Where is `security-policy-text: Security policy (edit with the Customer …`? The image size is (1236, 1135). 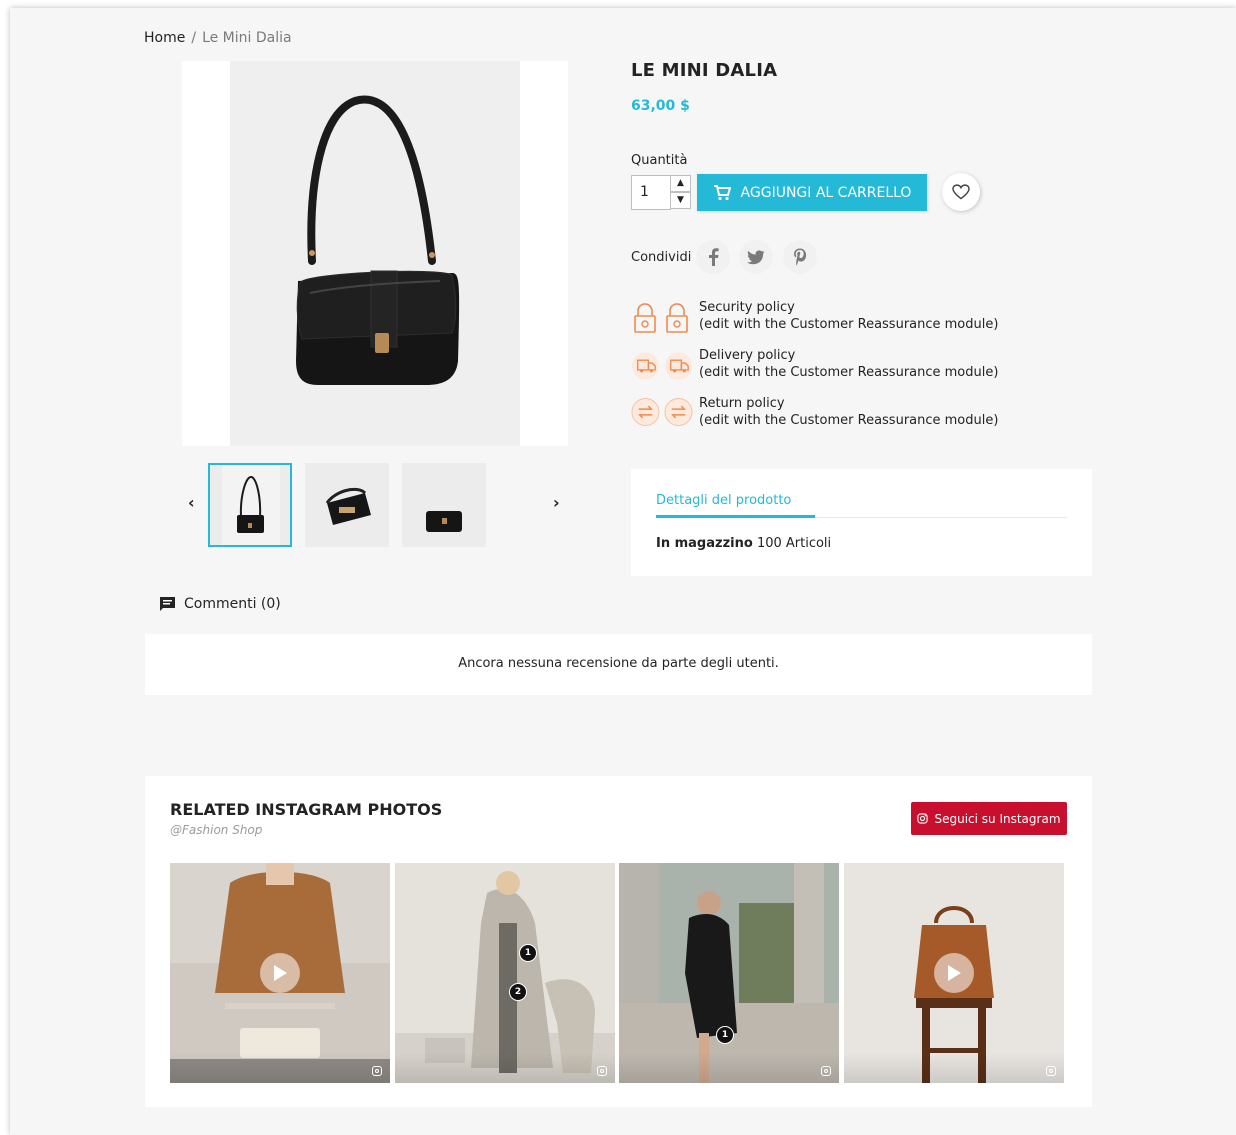 security-policy-text: Security policy (edit with the Customer … is located at coordinates (848, 316).